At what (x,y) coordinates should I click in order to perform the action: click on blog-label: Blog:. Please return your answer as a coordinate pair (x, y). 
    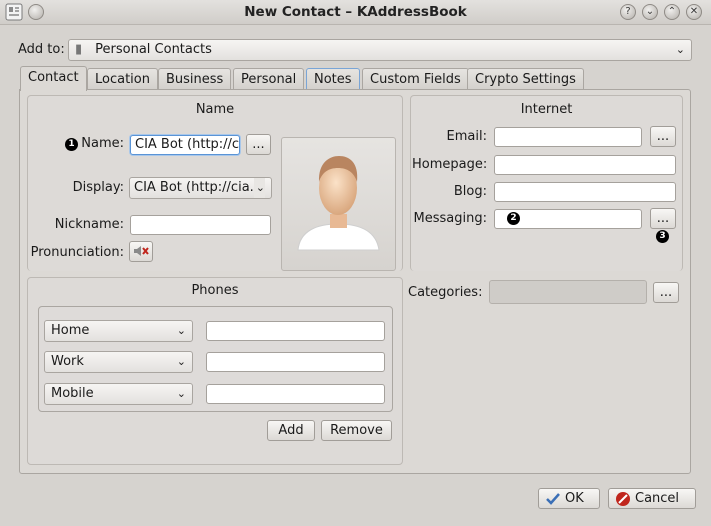
    Looking at the image, I should click on (470, 191).